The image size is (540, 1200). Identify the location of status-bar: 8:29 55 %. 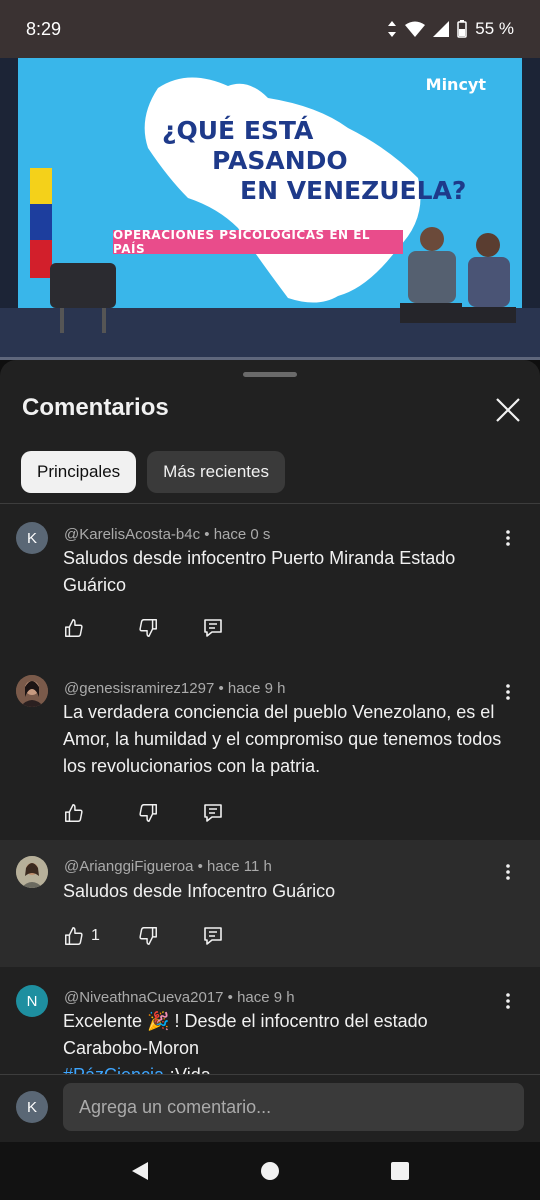
(270, 29).